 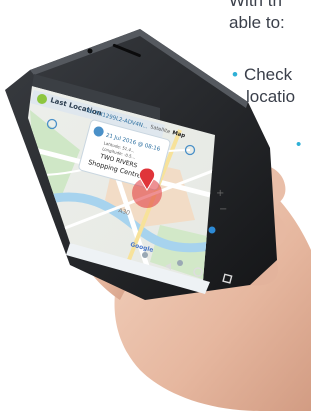 I want to click on intro-line-2: able to:, so click(x=257, y=22).